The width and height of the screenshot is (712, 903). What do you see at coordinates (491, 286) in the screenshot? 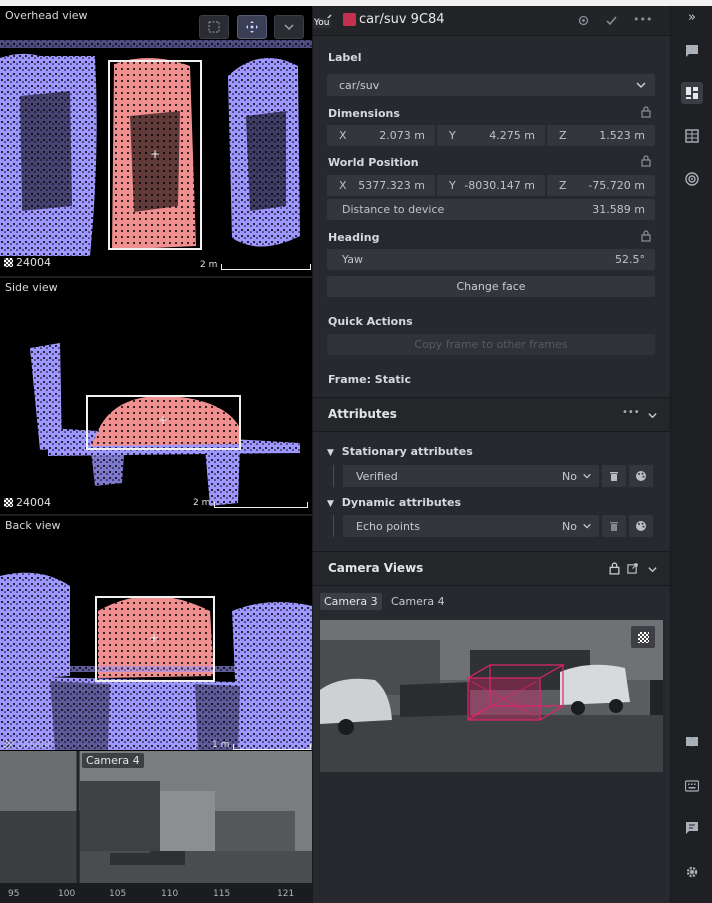
I see `change-face-button: Change face` at bounding box center [491, 286].